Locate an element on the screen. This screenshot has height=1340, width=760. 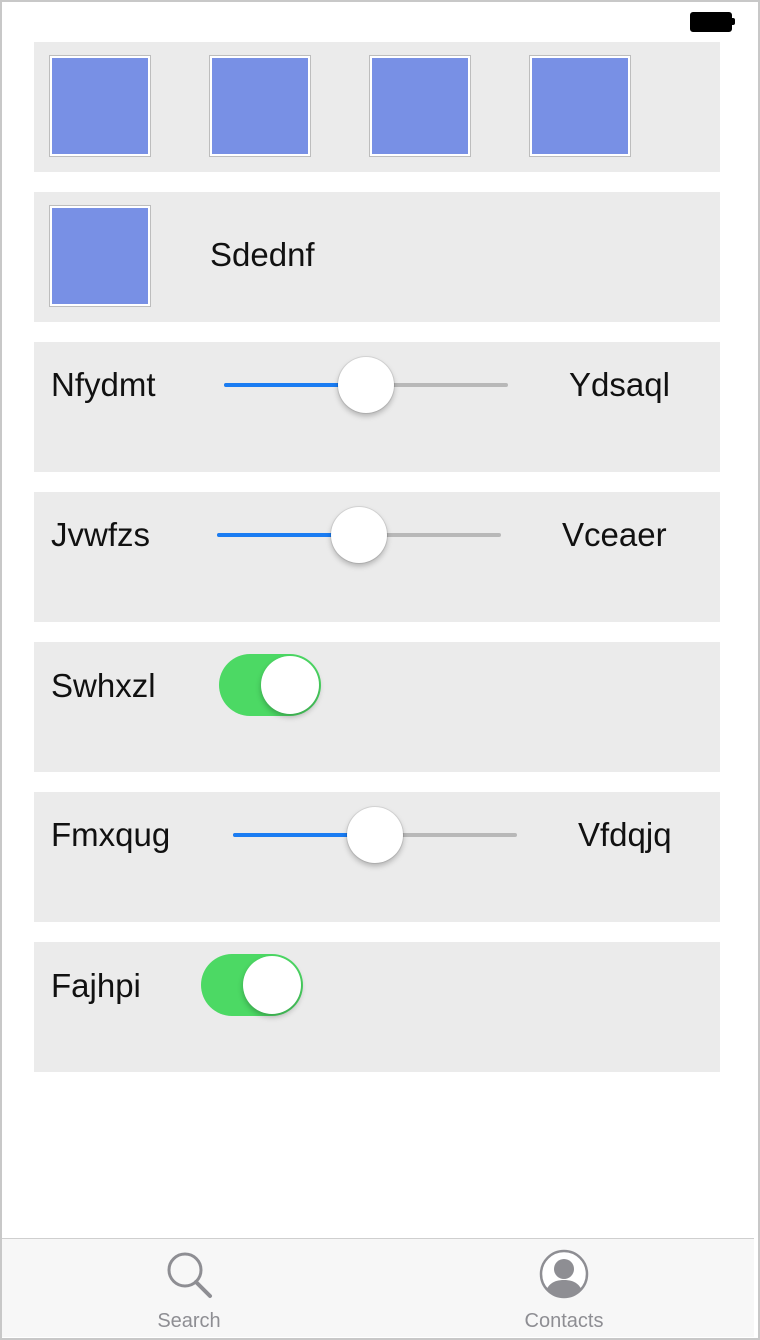
slider-left-label: Fmxqug is located at coordinates (111, 834).